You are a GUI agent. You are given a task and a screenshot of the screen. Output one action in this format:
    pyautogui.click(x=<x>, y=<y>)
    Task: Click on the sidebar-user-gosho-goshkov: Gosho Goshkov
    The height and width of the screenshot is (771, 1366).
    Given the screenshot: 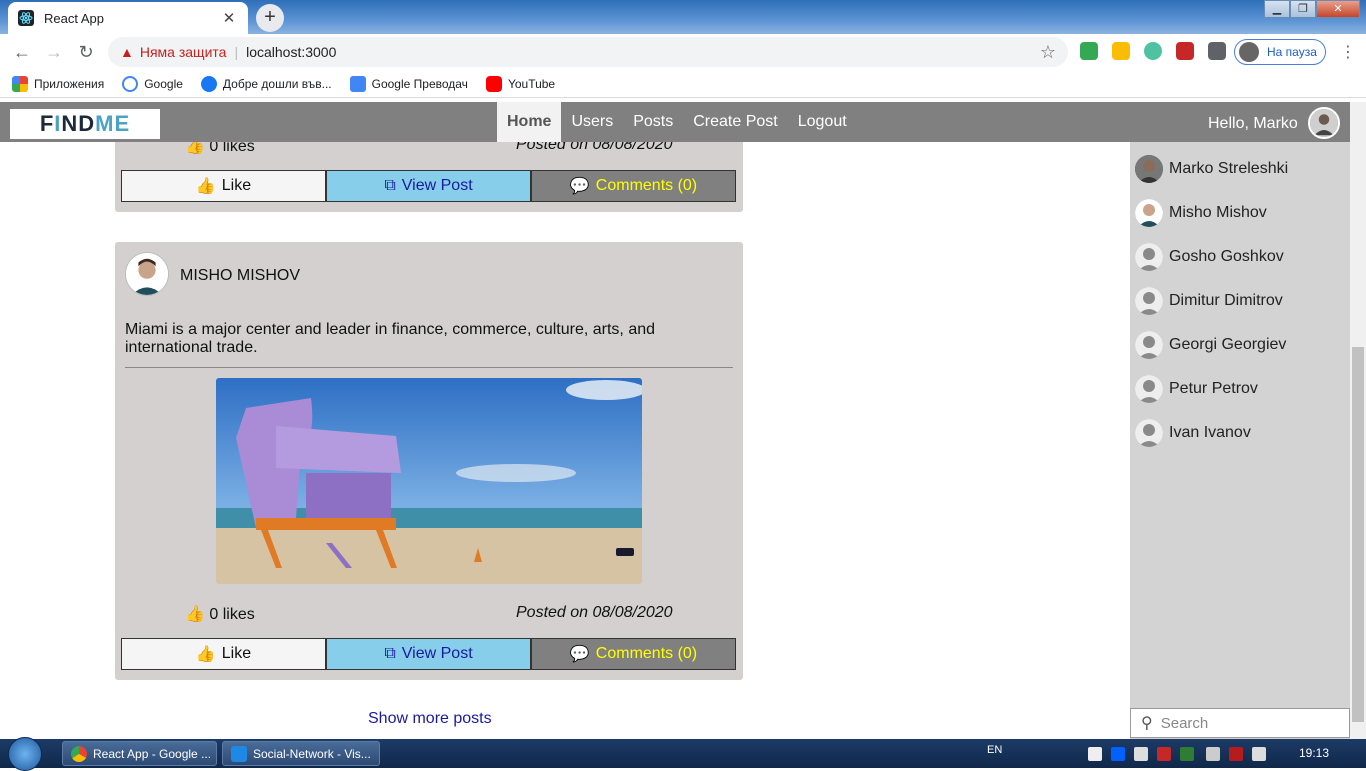 What is the action you would take?
    pyautogui.click(x=1240, y=257)
    